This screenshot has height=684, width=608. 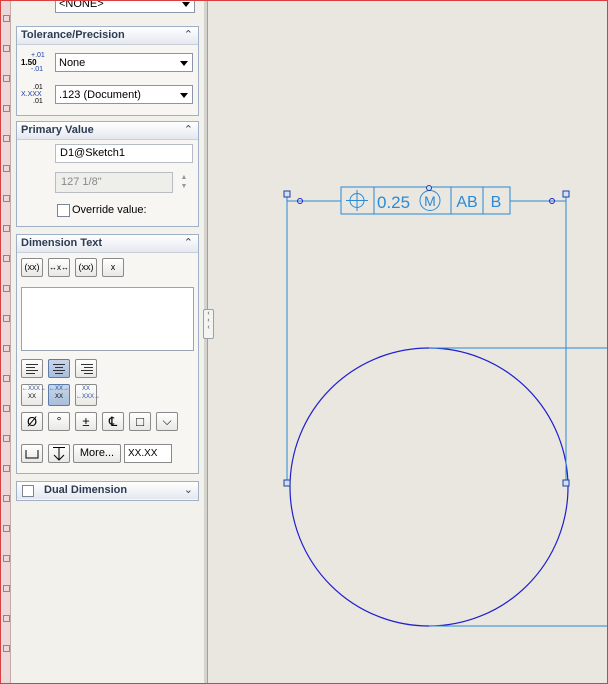 I want to click on counterbore-icon, so click(x=32, y=454).